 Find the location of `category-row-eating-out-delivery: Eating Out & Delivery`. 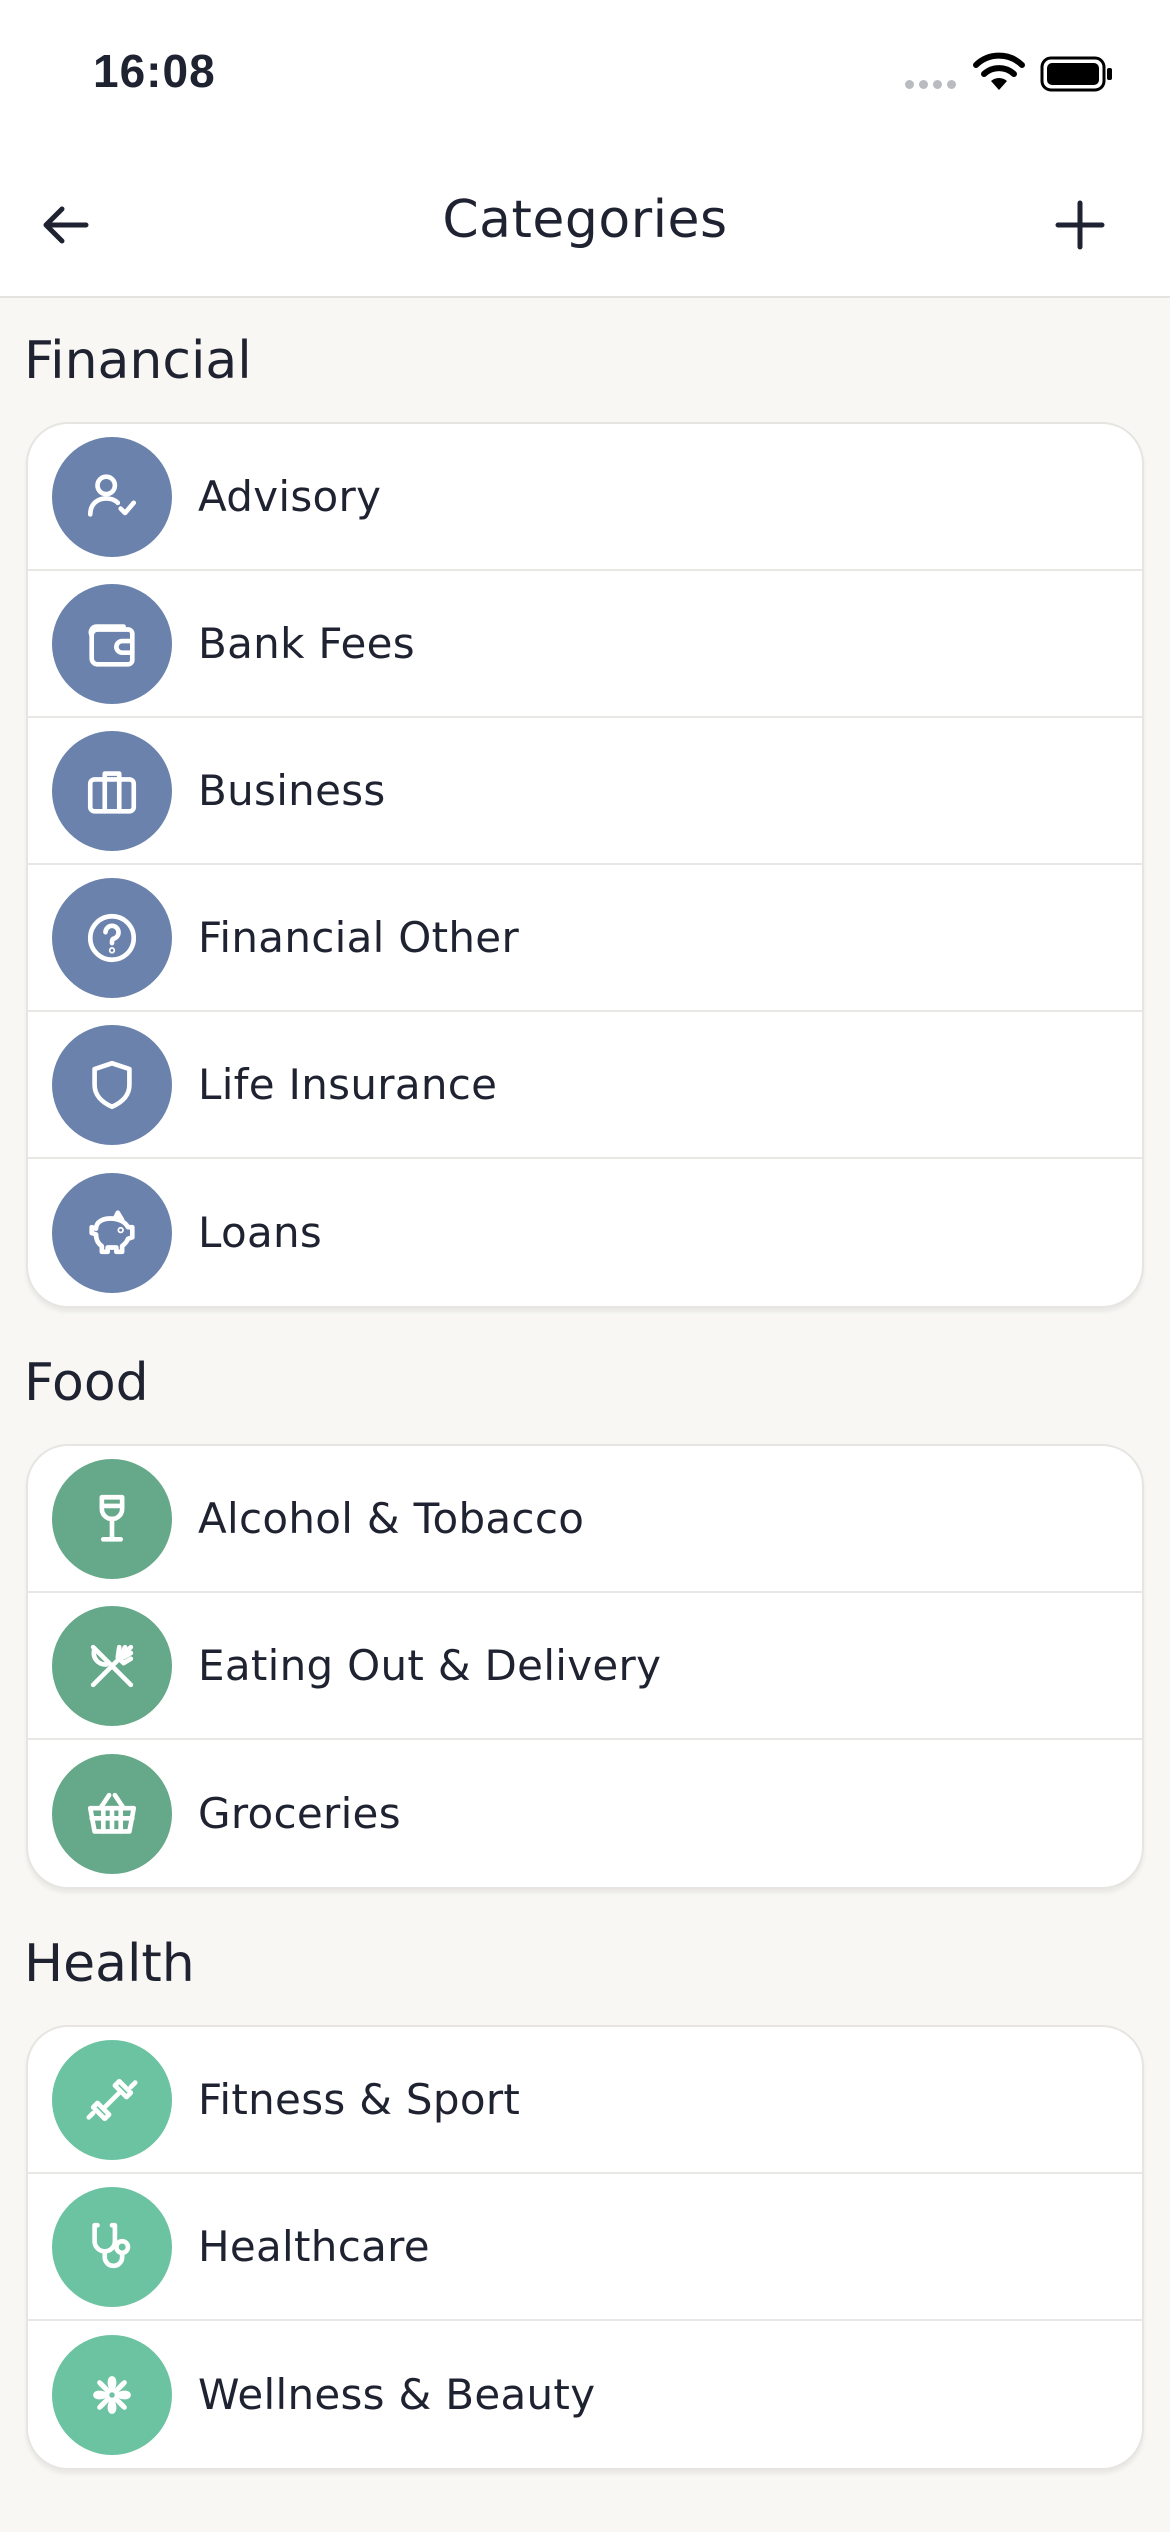

category-row-eating-out-delivery: Eating Out & Delivery is located at coordinates (585, 1666).